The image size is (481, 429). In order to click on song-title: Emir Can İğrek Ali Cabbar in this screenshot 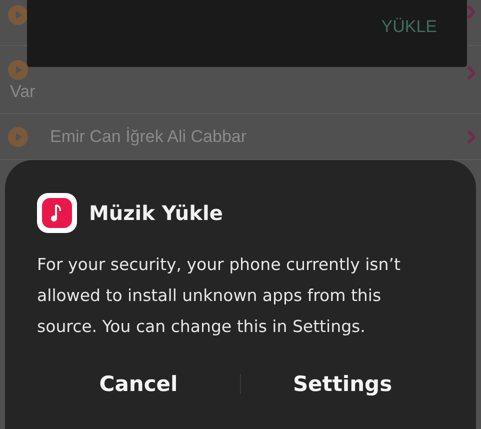, I will do `click(148, 136)`.